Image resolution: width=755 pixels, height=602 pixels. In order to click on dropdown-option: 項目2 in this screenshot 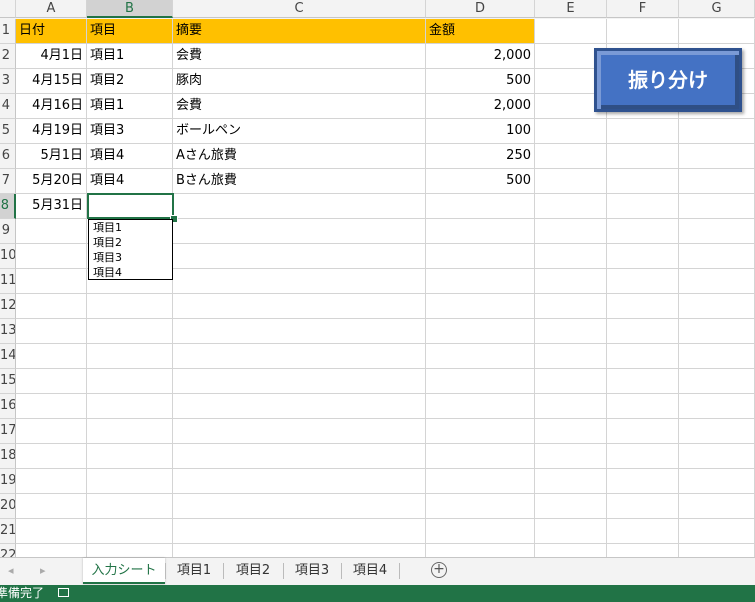, I will do `click(130, 242)`.